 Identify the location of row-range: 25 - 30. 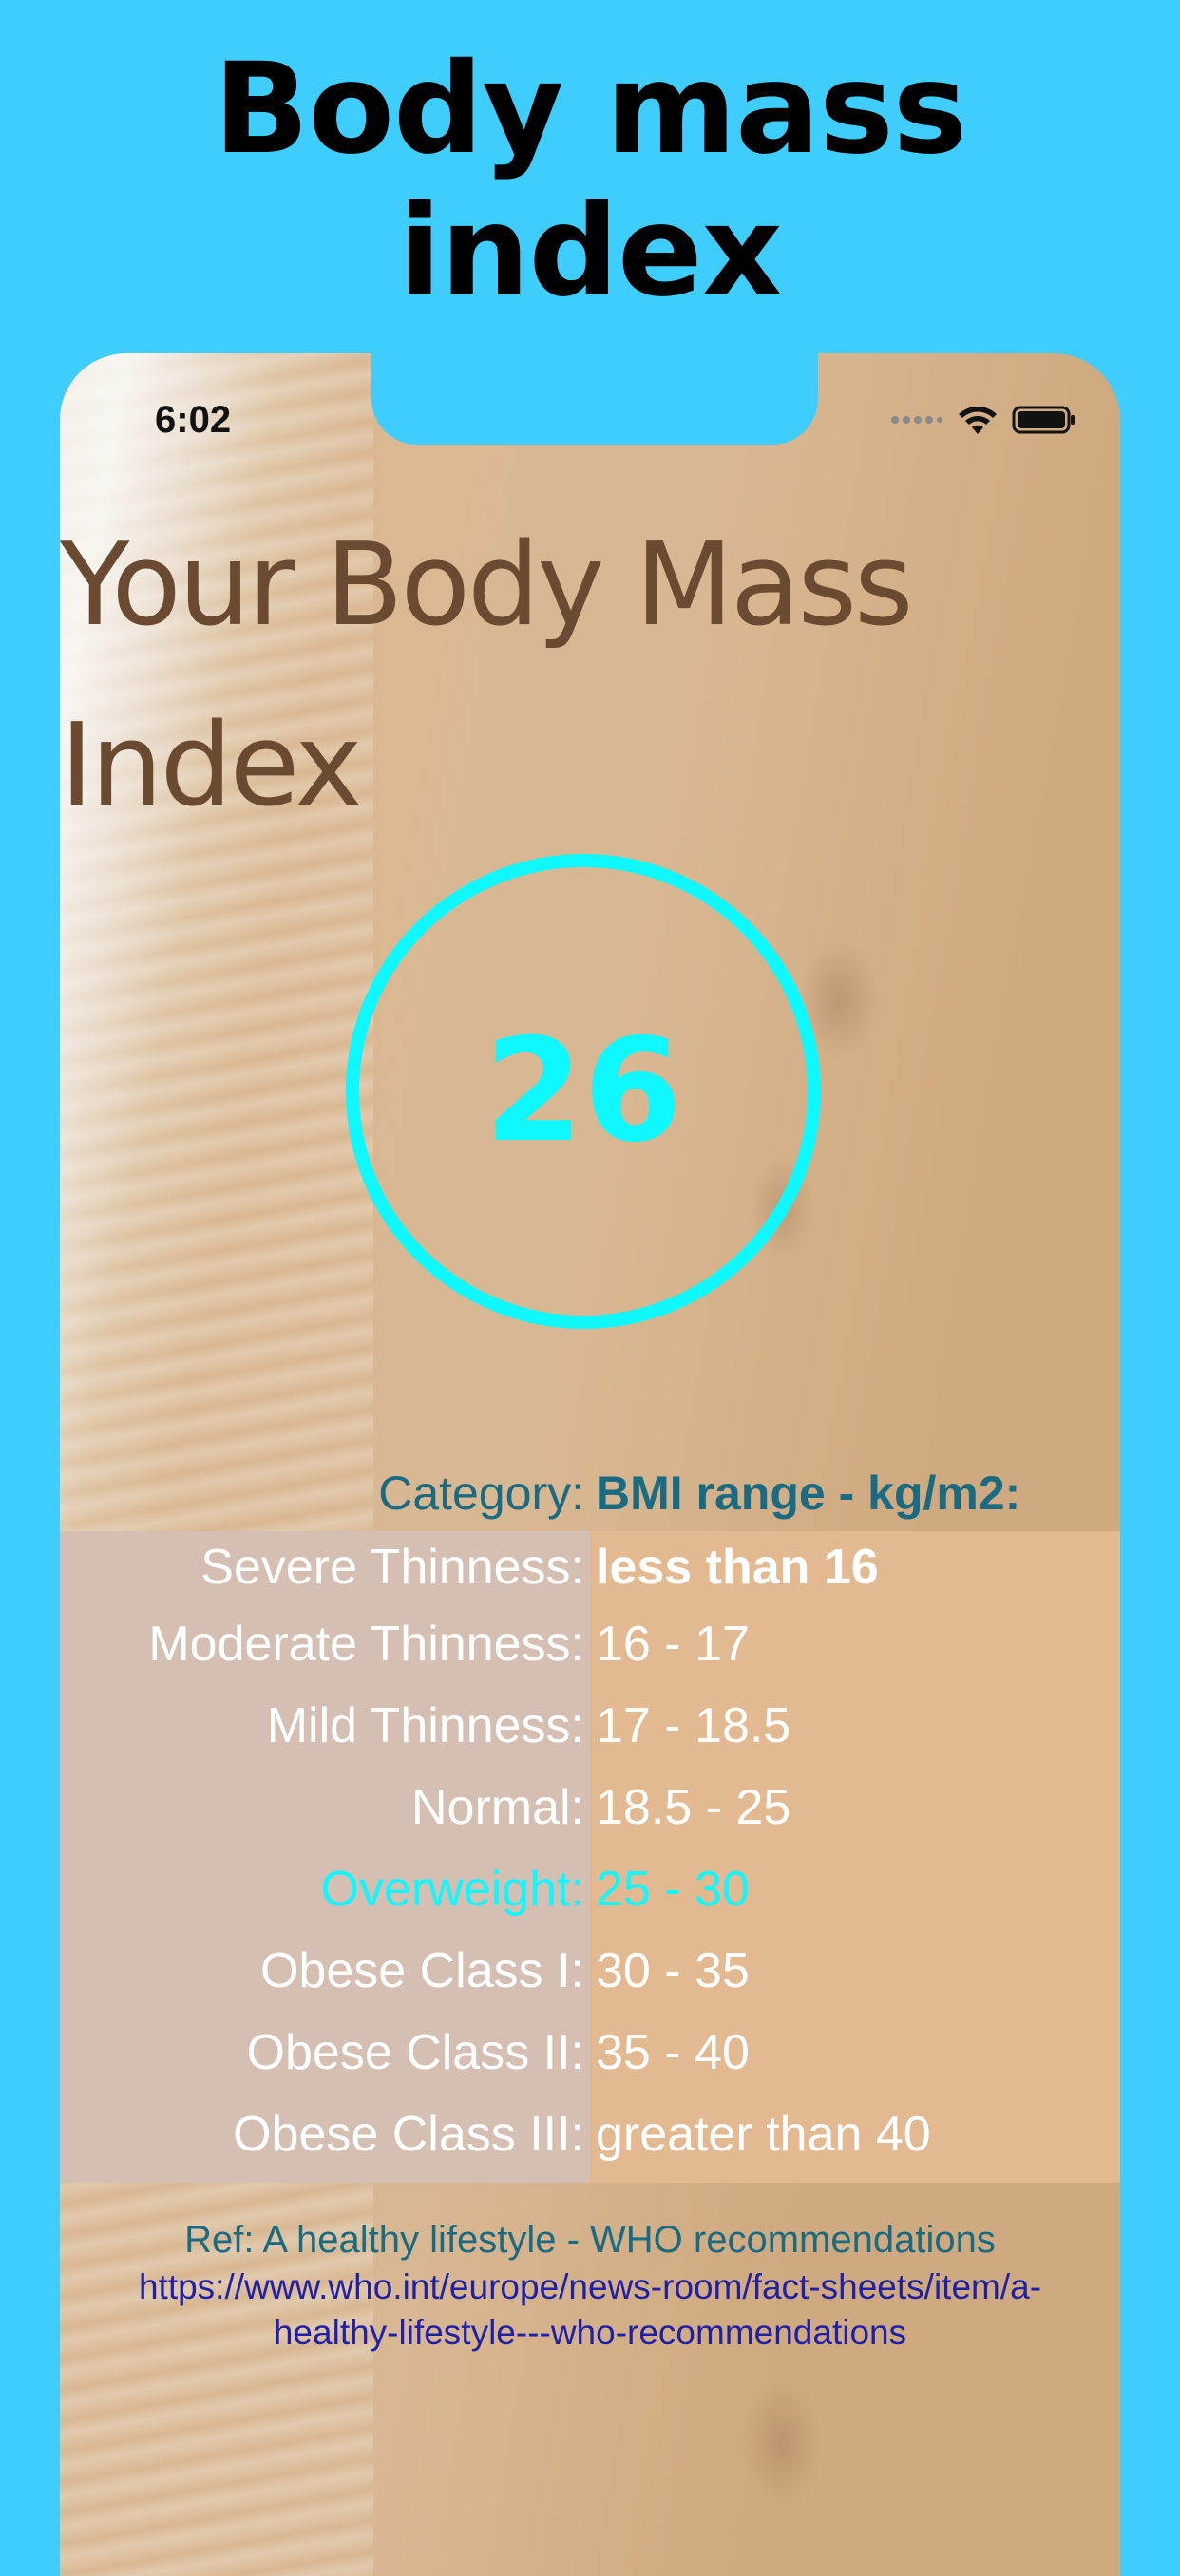
(673, 1889).